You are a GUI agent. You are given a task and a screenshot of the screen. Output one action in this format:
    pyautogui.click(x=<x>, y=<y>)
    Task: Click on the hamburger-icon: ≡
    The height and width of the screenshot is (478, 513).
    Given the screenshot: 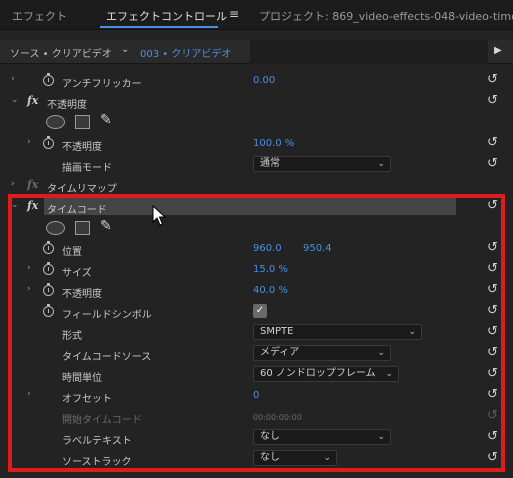 What is the action you would take?
    pyautogui.click(x=234, y=14)
    